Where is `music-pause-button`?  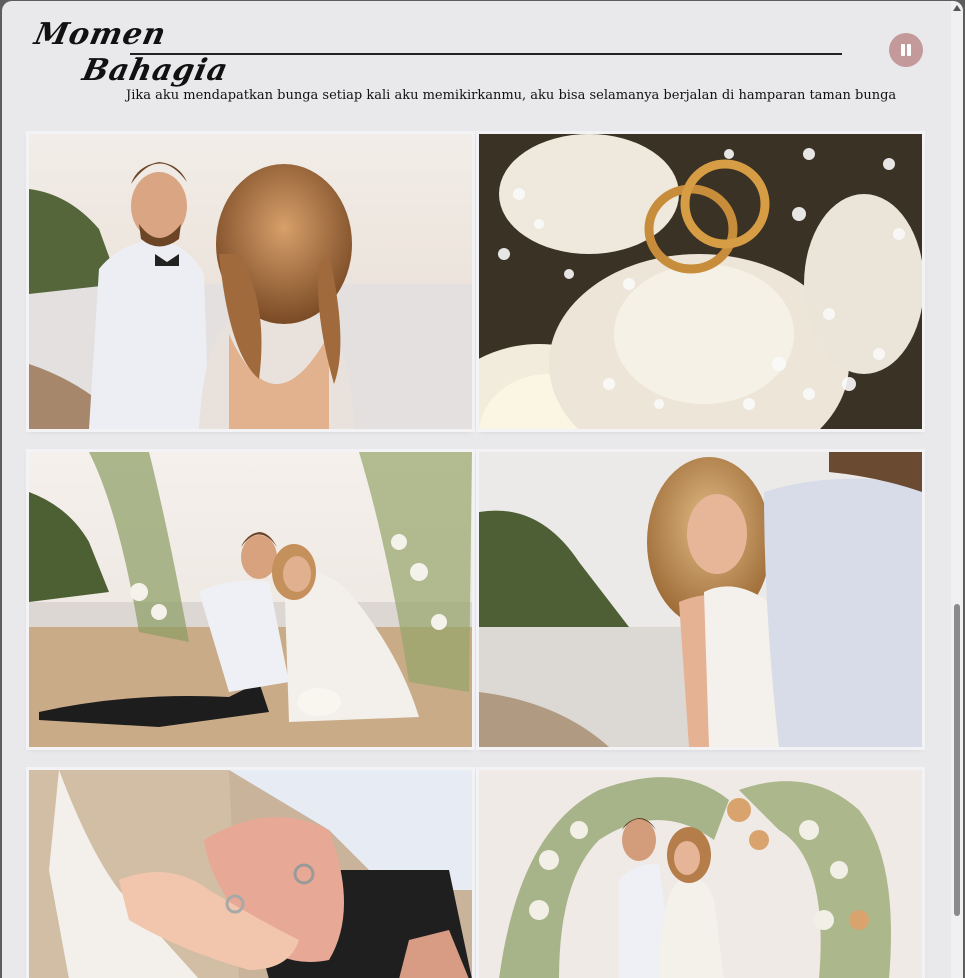 music-pause-button is located at coordinates (906, 50).